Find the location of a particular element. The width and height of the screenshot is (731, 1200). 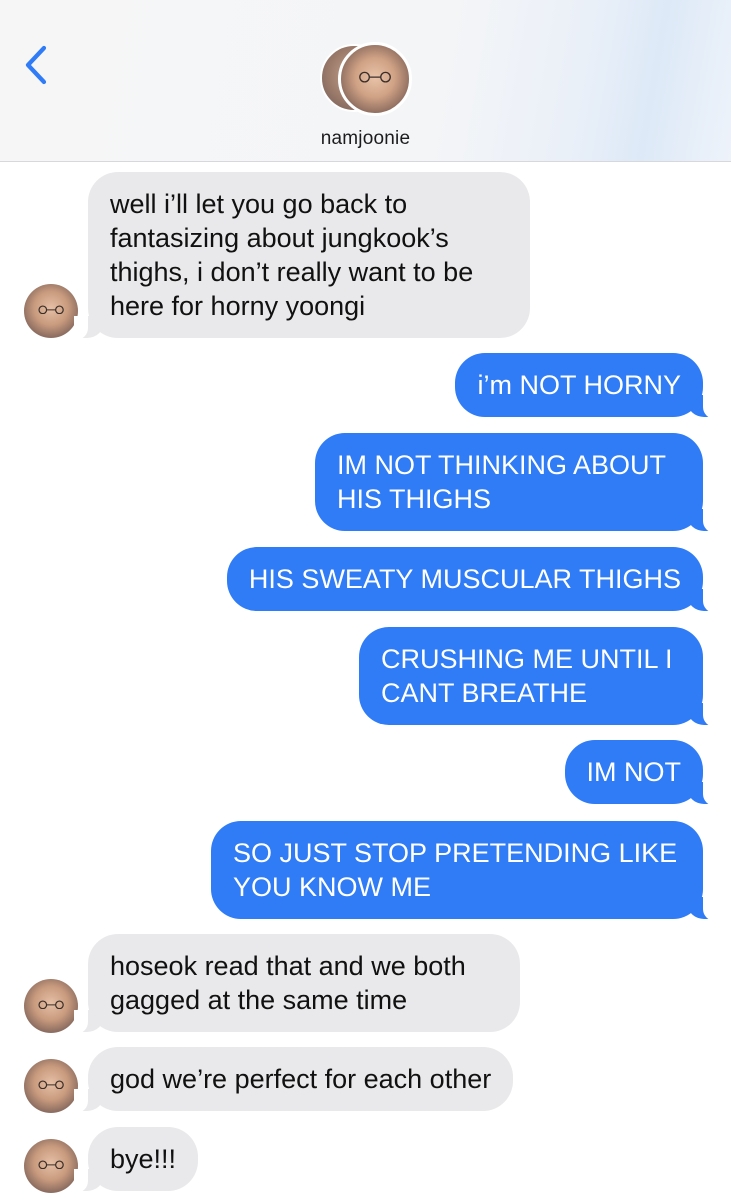

avatar-primary is located at coordinates (375, 79).